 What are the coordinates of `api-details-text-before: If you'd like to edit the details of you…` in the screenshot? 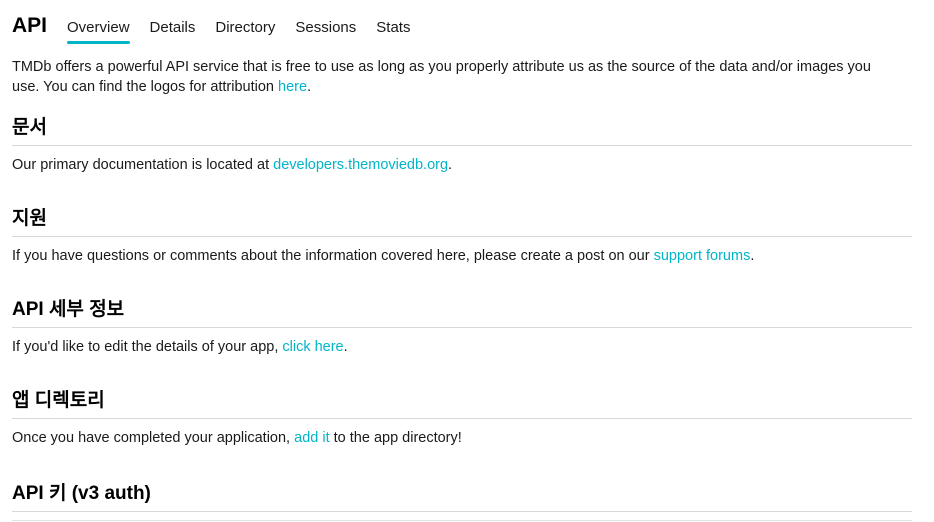 It's located at (147, 347).